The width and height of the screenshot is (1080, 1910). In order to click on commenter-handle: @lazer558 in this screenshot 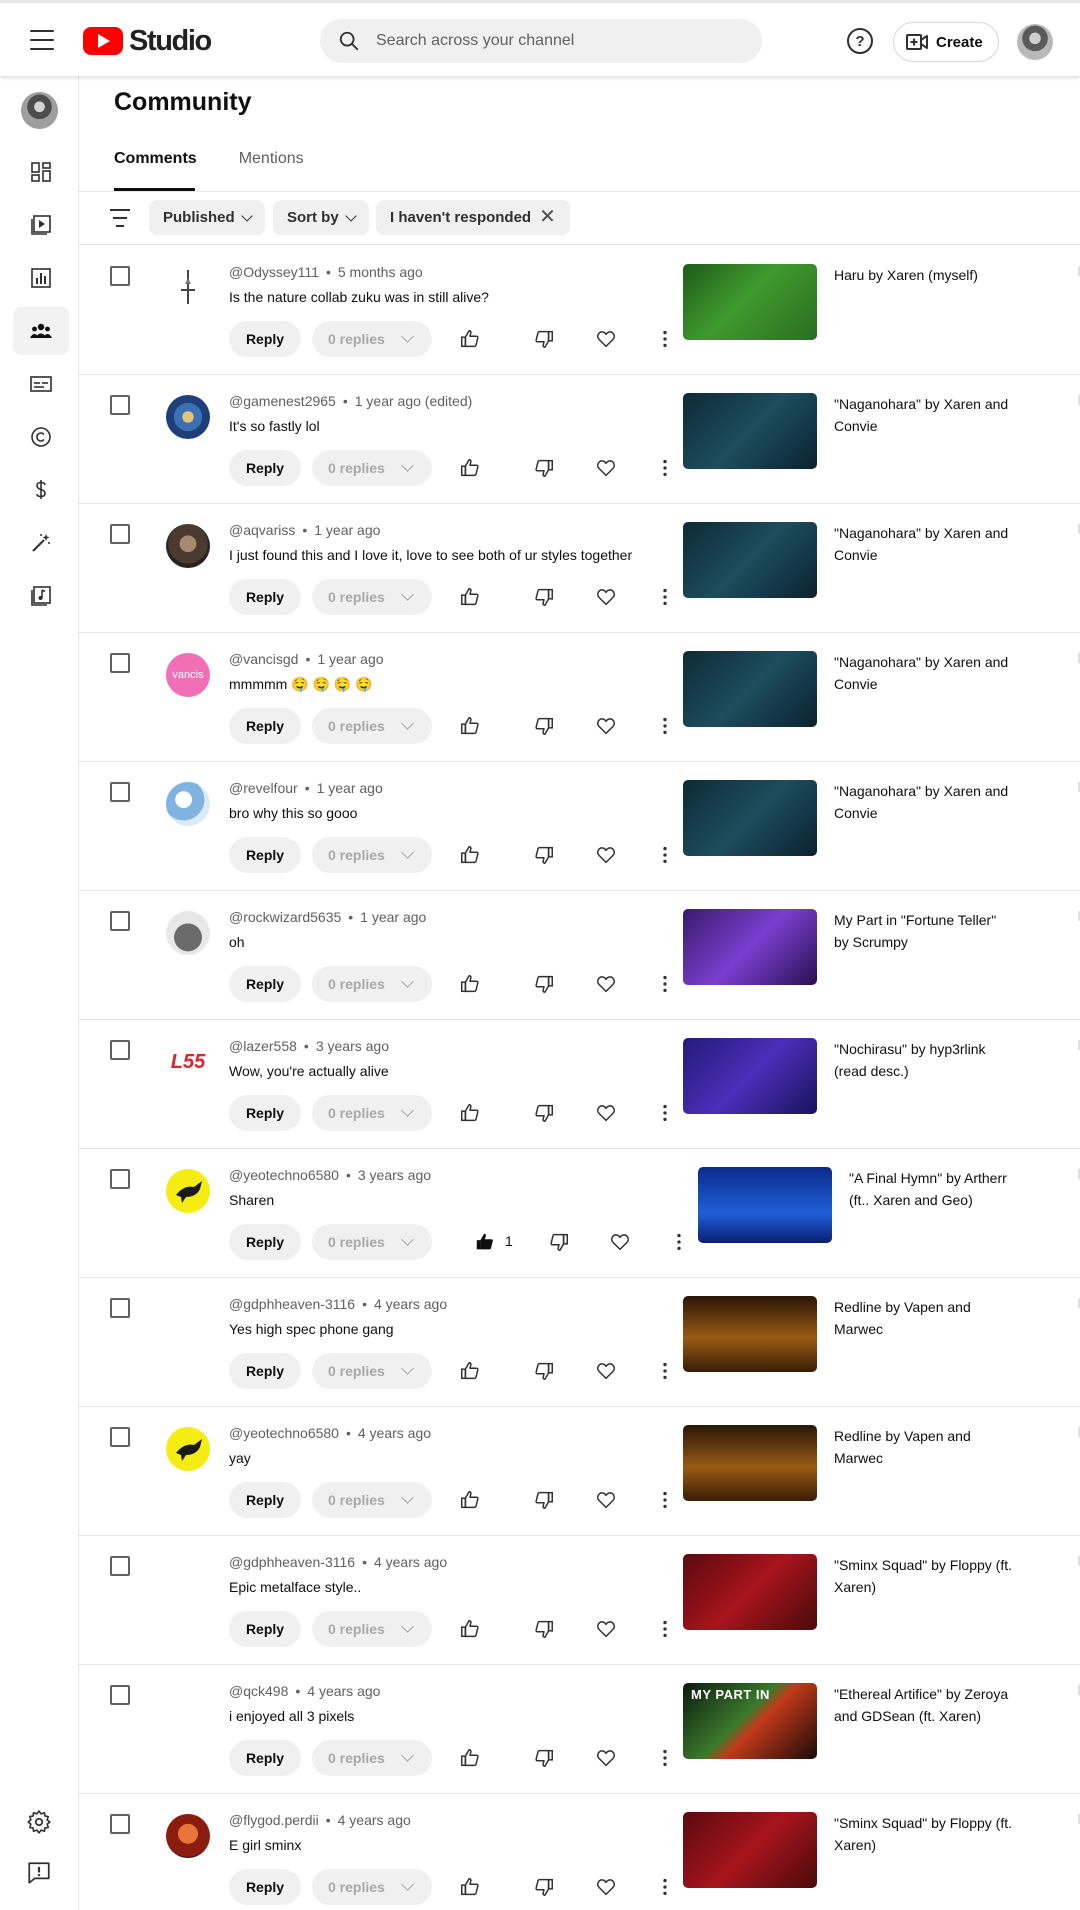, I will do `click(263, 1046)`.